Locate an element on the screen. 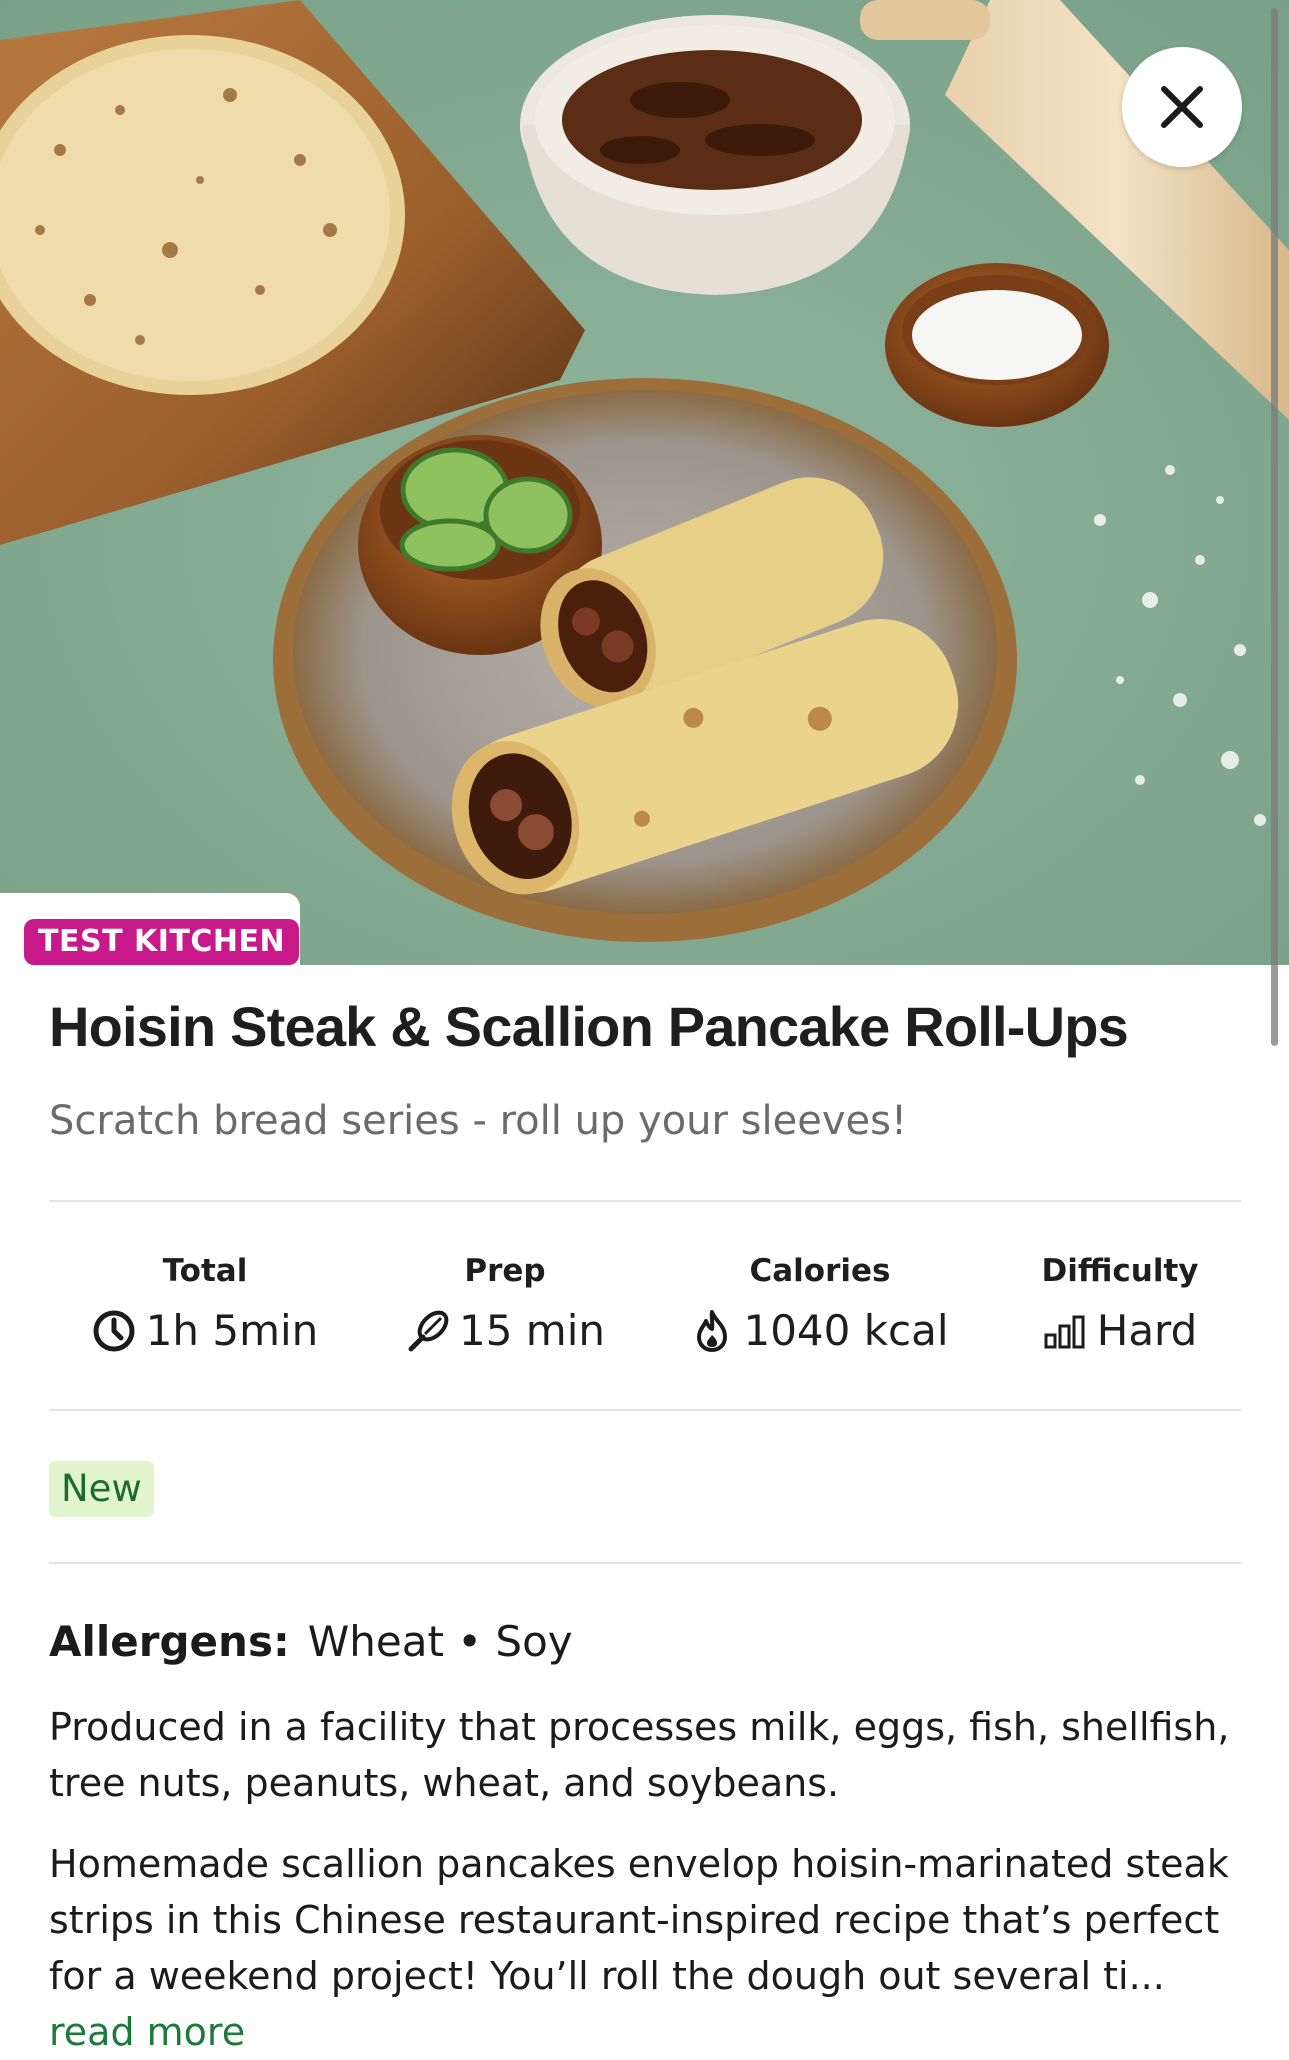 The height and width of the screenshot is (2060, 1289). stat-calories: Calories 1040 kcal is located at coordinates (820, 1304).